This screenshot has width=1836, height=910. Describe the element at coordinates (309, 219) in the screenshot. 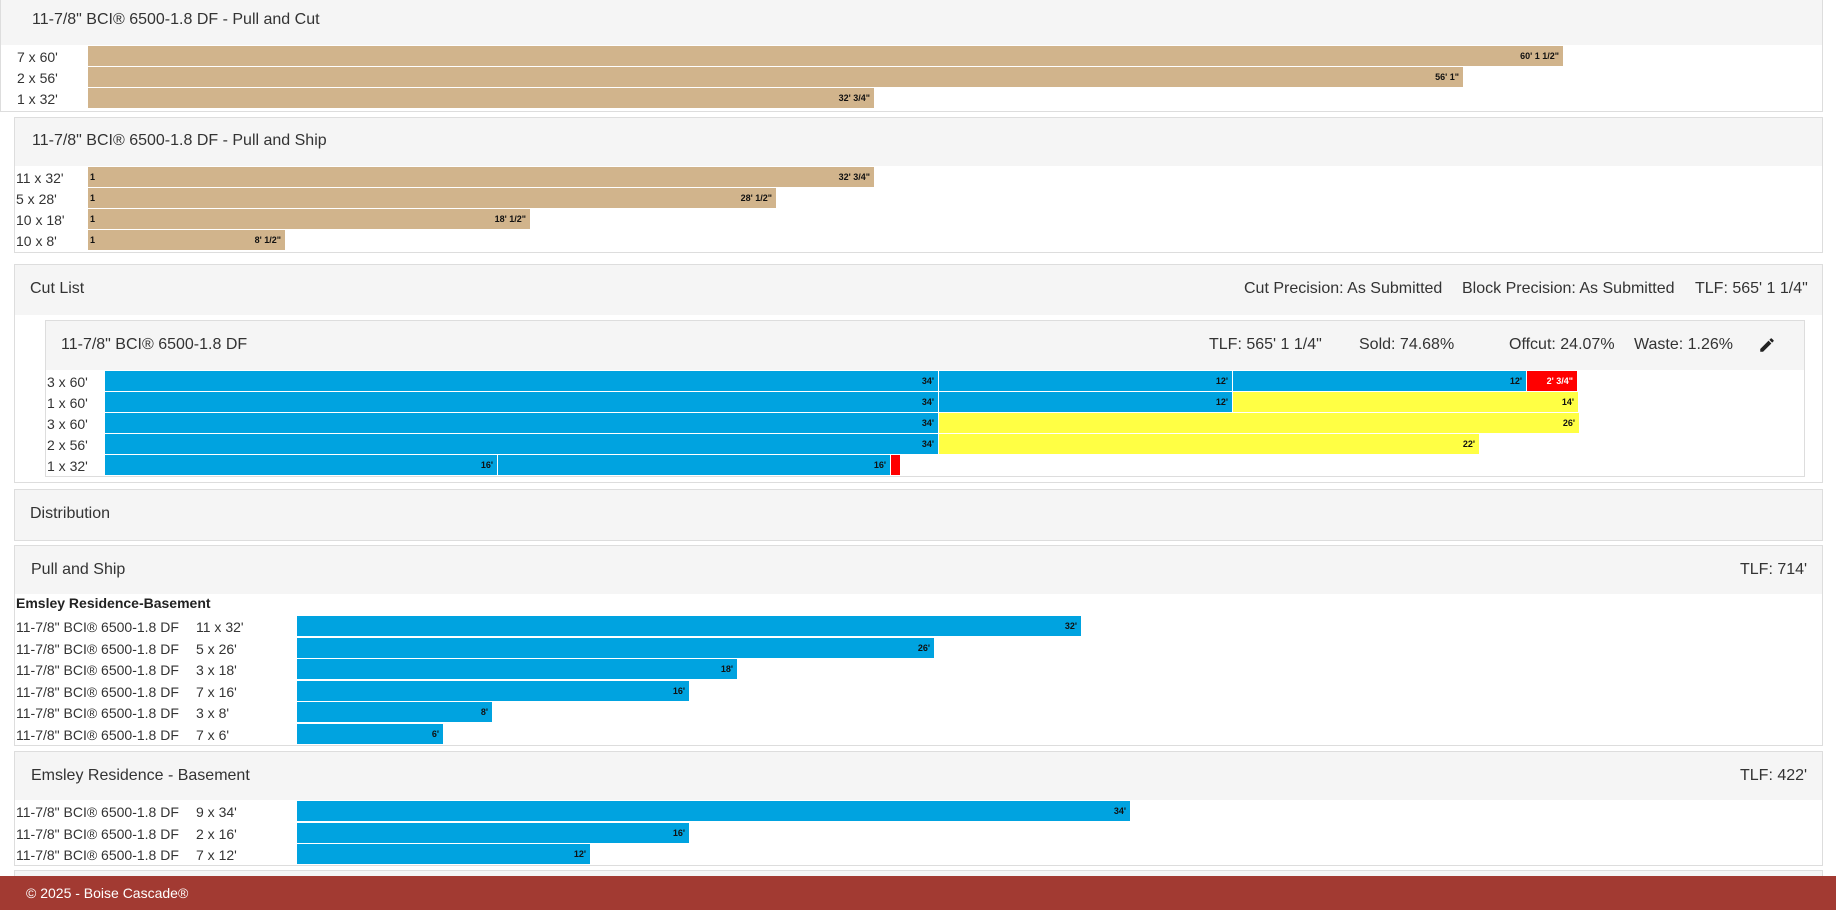

I see `stock-bar: 1 18' 1/2"` at that location.